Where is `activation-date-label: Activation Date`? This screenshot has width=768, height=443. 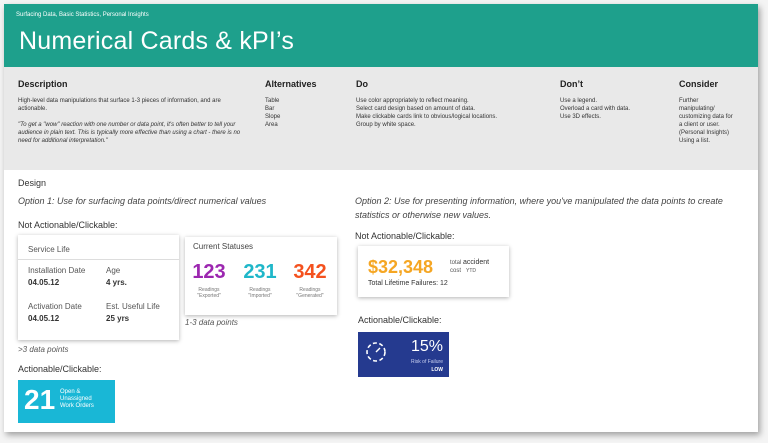
activation-date-label: Activation Date is located at coordinates (55, 306).